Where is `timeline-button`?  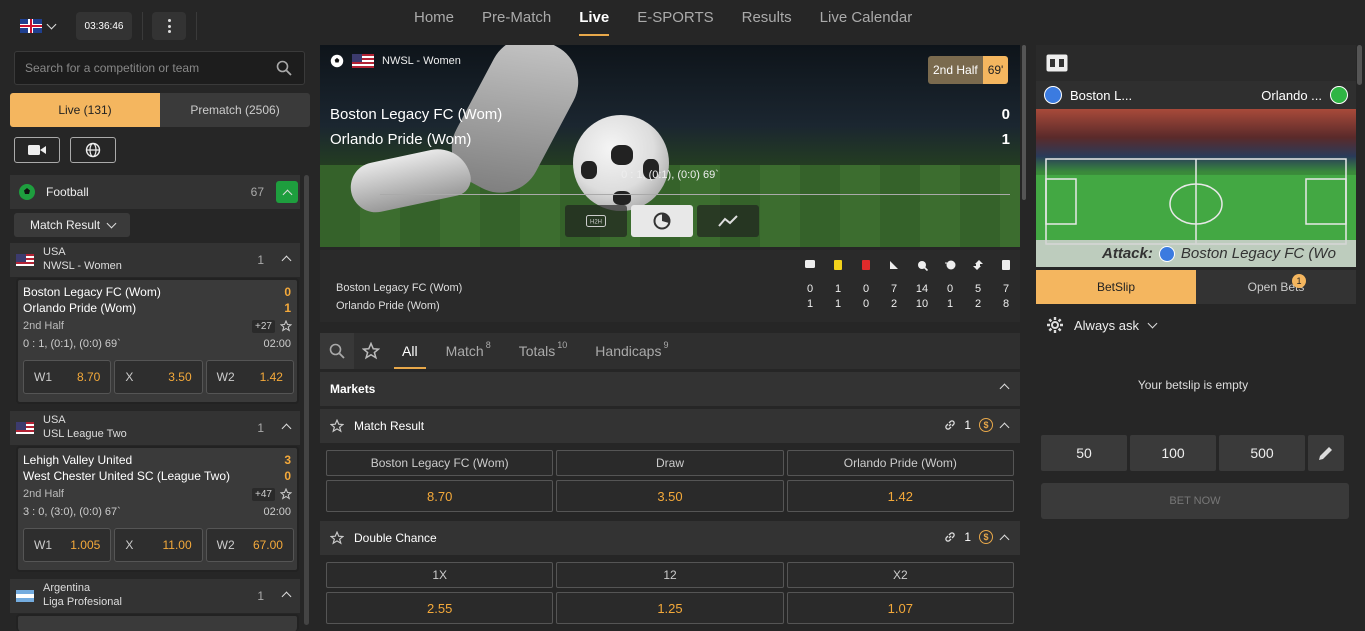 timeline-button is located at coordinates (728, 221).